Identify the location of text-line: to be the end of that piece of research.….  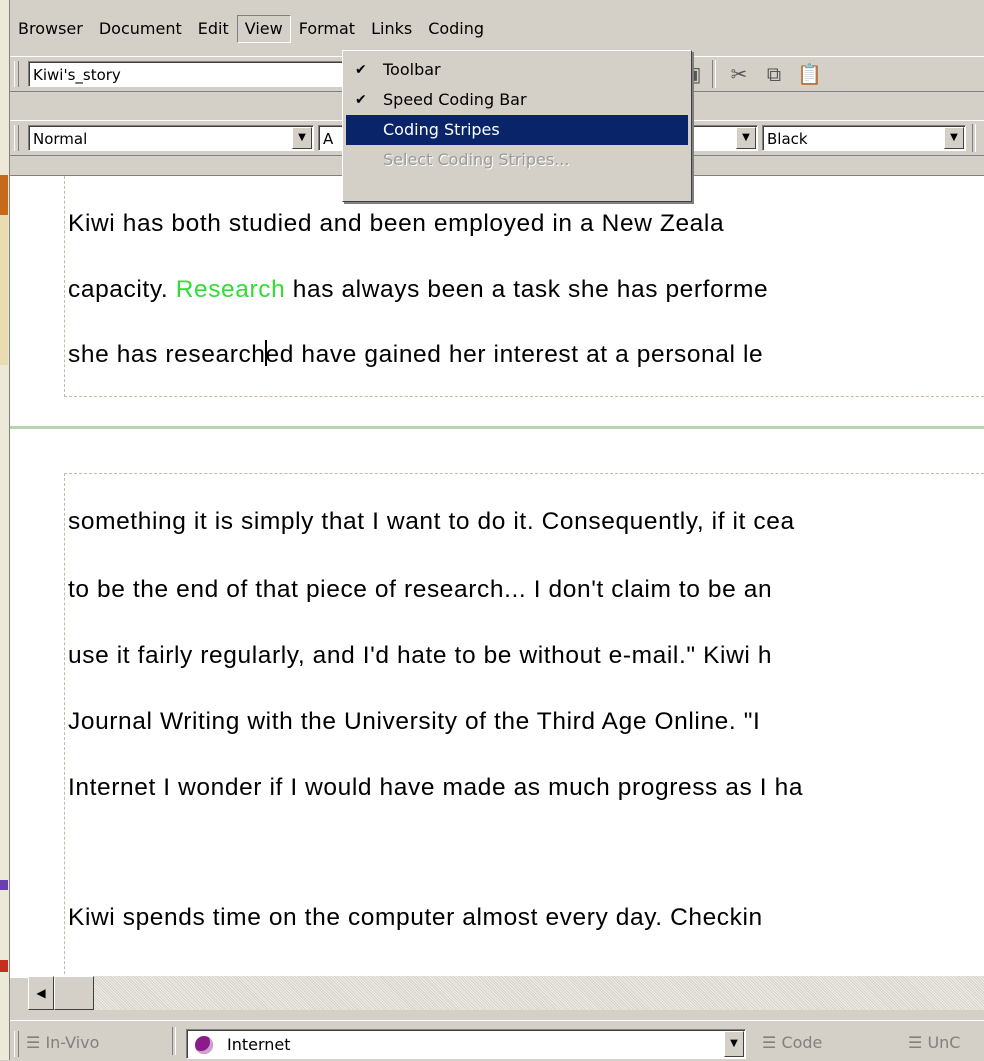
(420, 589).